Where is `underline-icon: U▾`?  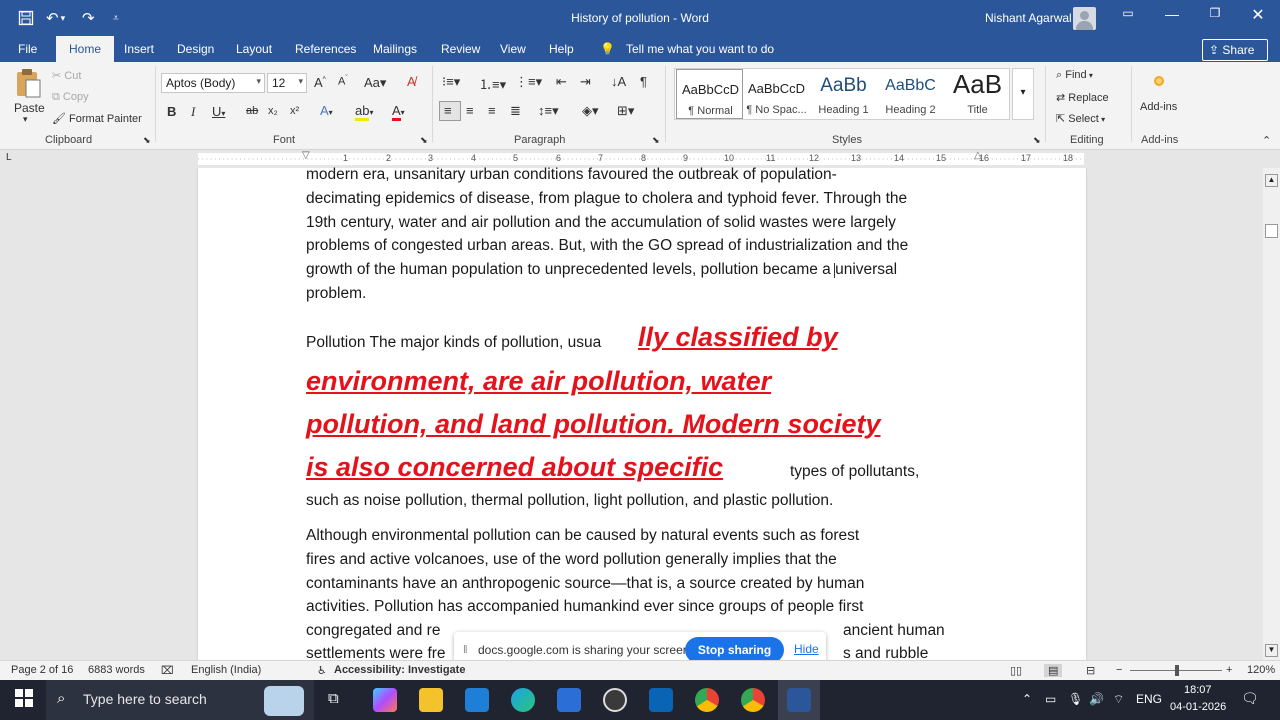
underline-icon: U▾ is located at coordinates (218, 111).